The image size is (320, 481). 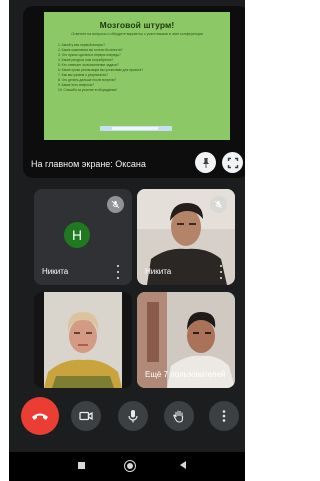 I want to click on microphone-toggle-button, so click(x=133, y=416).